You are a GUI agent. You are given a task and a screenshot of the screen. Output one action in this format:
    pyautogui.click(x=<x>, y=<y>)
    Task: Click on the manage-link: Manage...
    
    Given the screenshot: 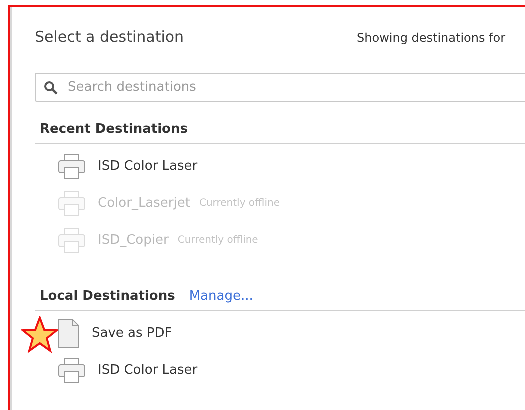 What is the action you would take?
    pyautogui.click(x=221, y=296)
    